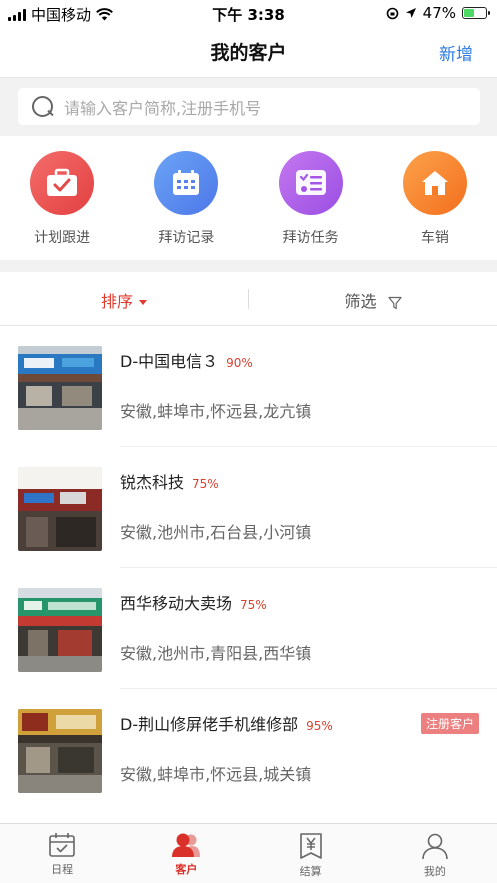  I want to click on section-divider, so click(248, 266).